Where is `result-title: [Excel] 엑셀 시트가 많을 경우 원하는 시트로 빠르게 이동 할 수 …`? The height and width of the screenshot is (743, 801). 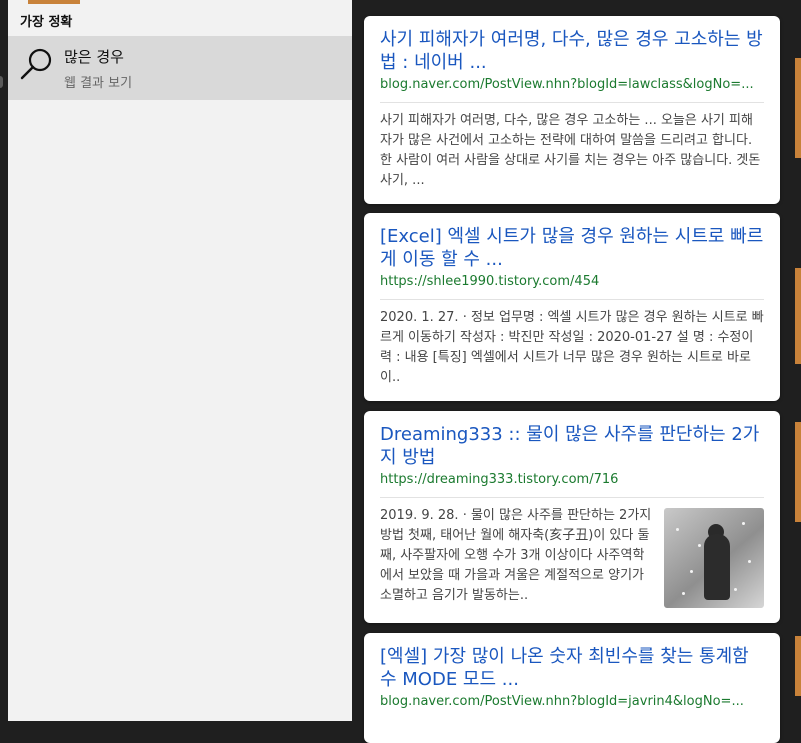
result-title: [Excel] 엑셀 시트가 많을 경우 원하는 시트로 빠르게 이동 할 수 … is located at coordinates (572, 248).